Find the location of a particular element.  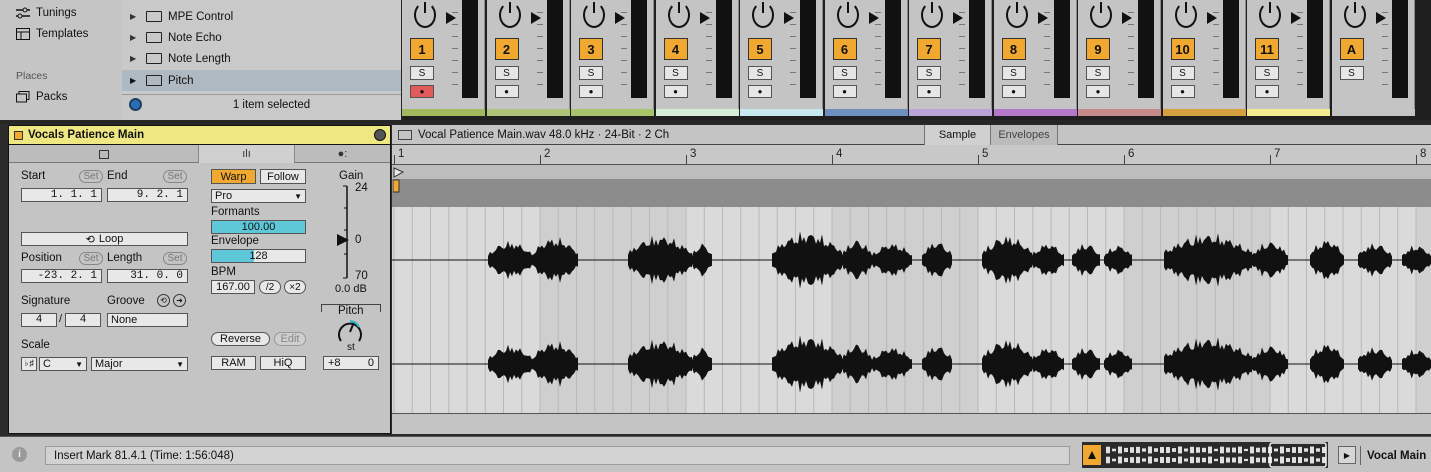

tab-sample: Sample is located at coordinates (957, 135).